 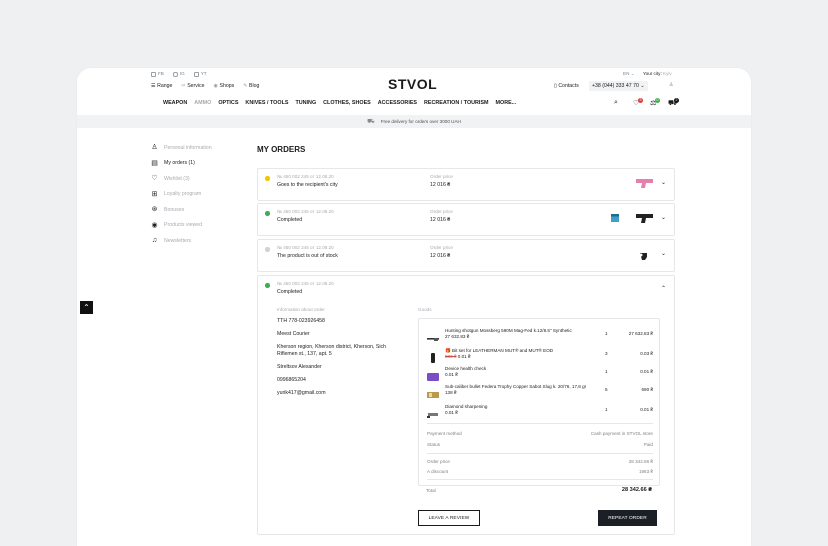 I want to click on product-qty: 5, so click(x=606, y=389).